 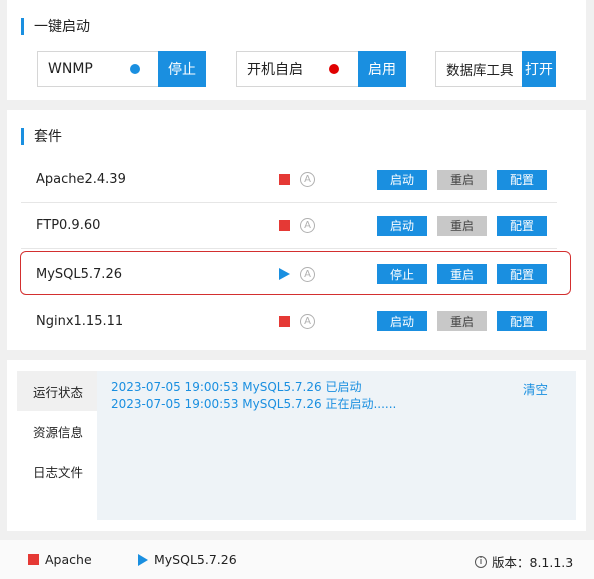 I want to click on service-row-nginx: Nginx1.15.11 A 启动 重启 配置, so click(x=289, y=321).